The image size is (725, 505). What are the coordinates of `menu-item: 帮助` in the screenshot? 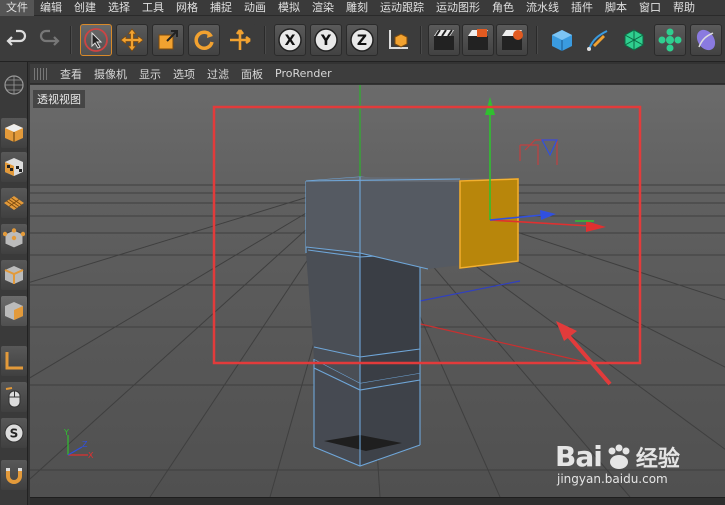 It's located at (684, 8).